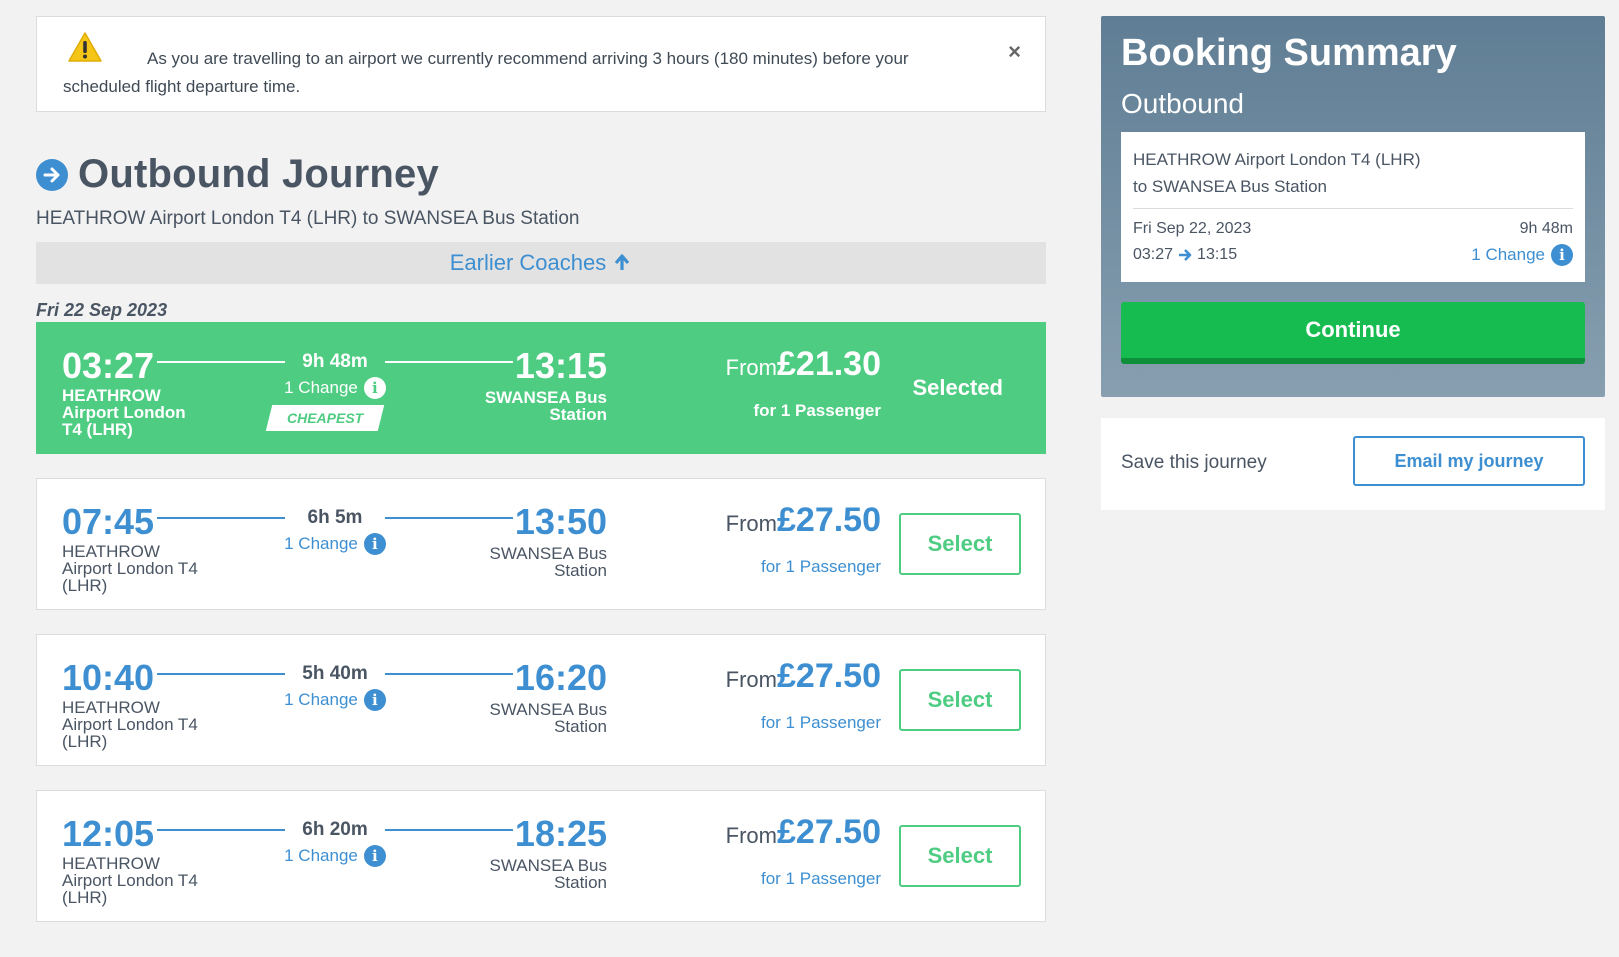 The width and height of the screenshot is (1619, 957). What do you see at coordinates (560, 521) in the screenshot?
I see `arrival-time: 13:50` at bounding box center [560, 521].